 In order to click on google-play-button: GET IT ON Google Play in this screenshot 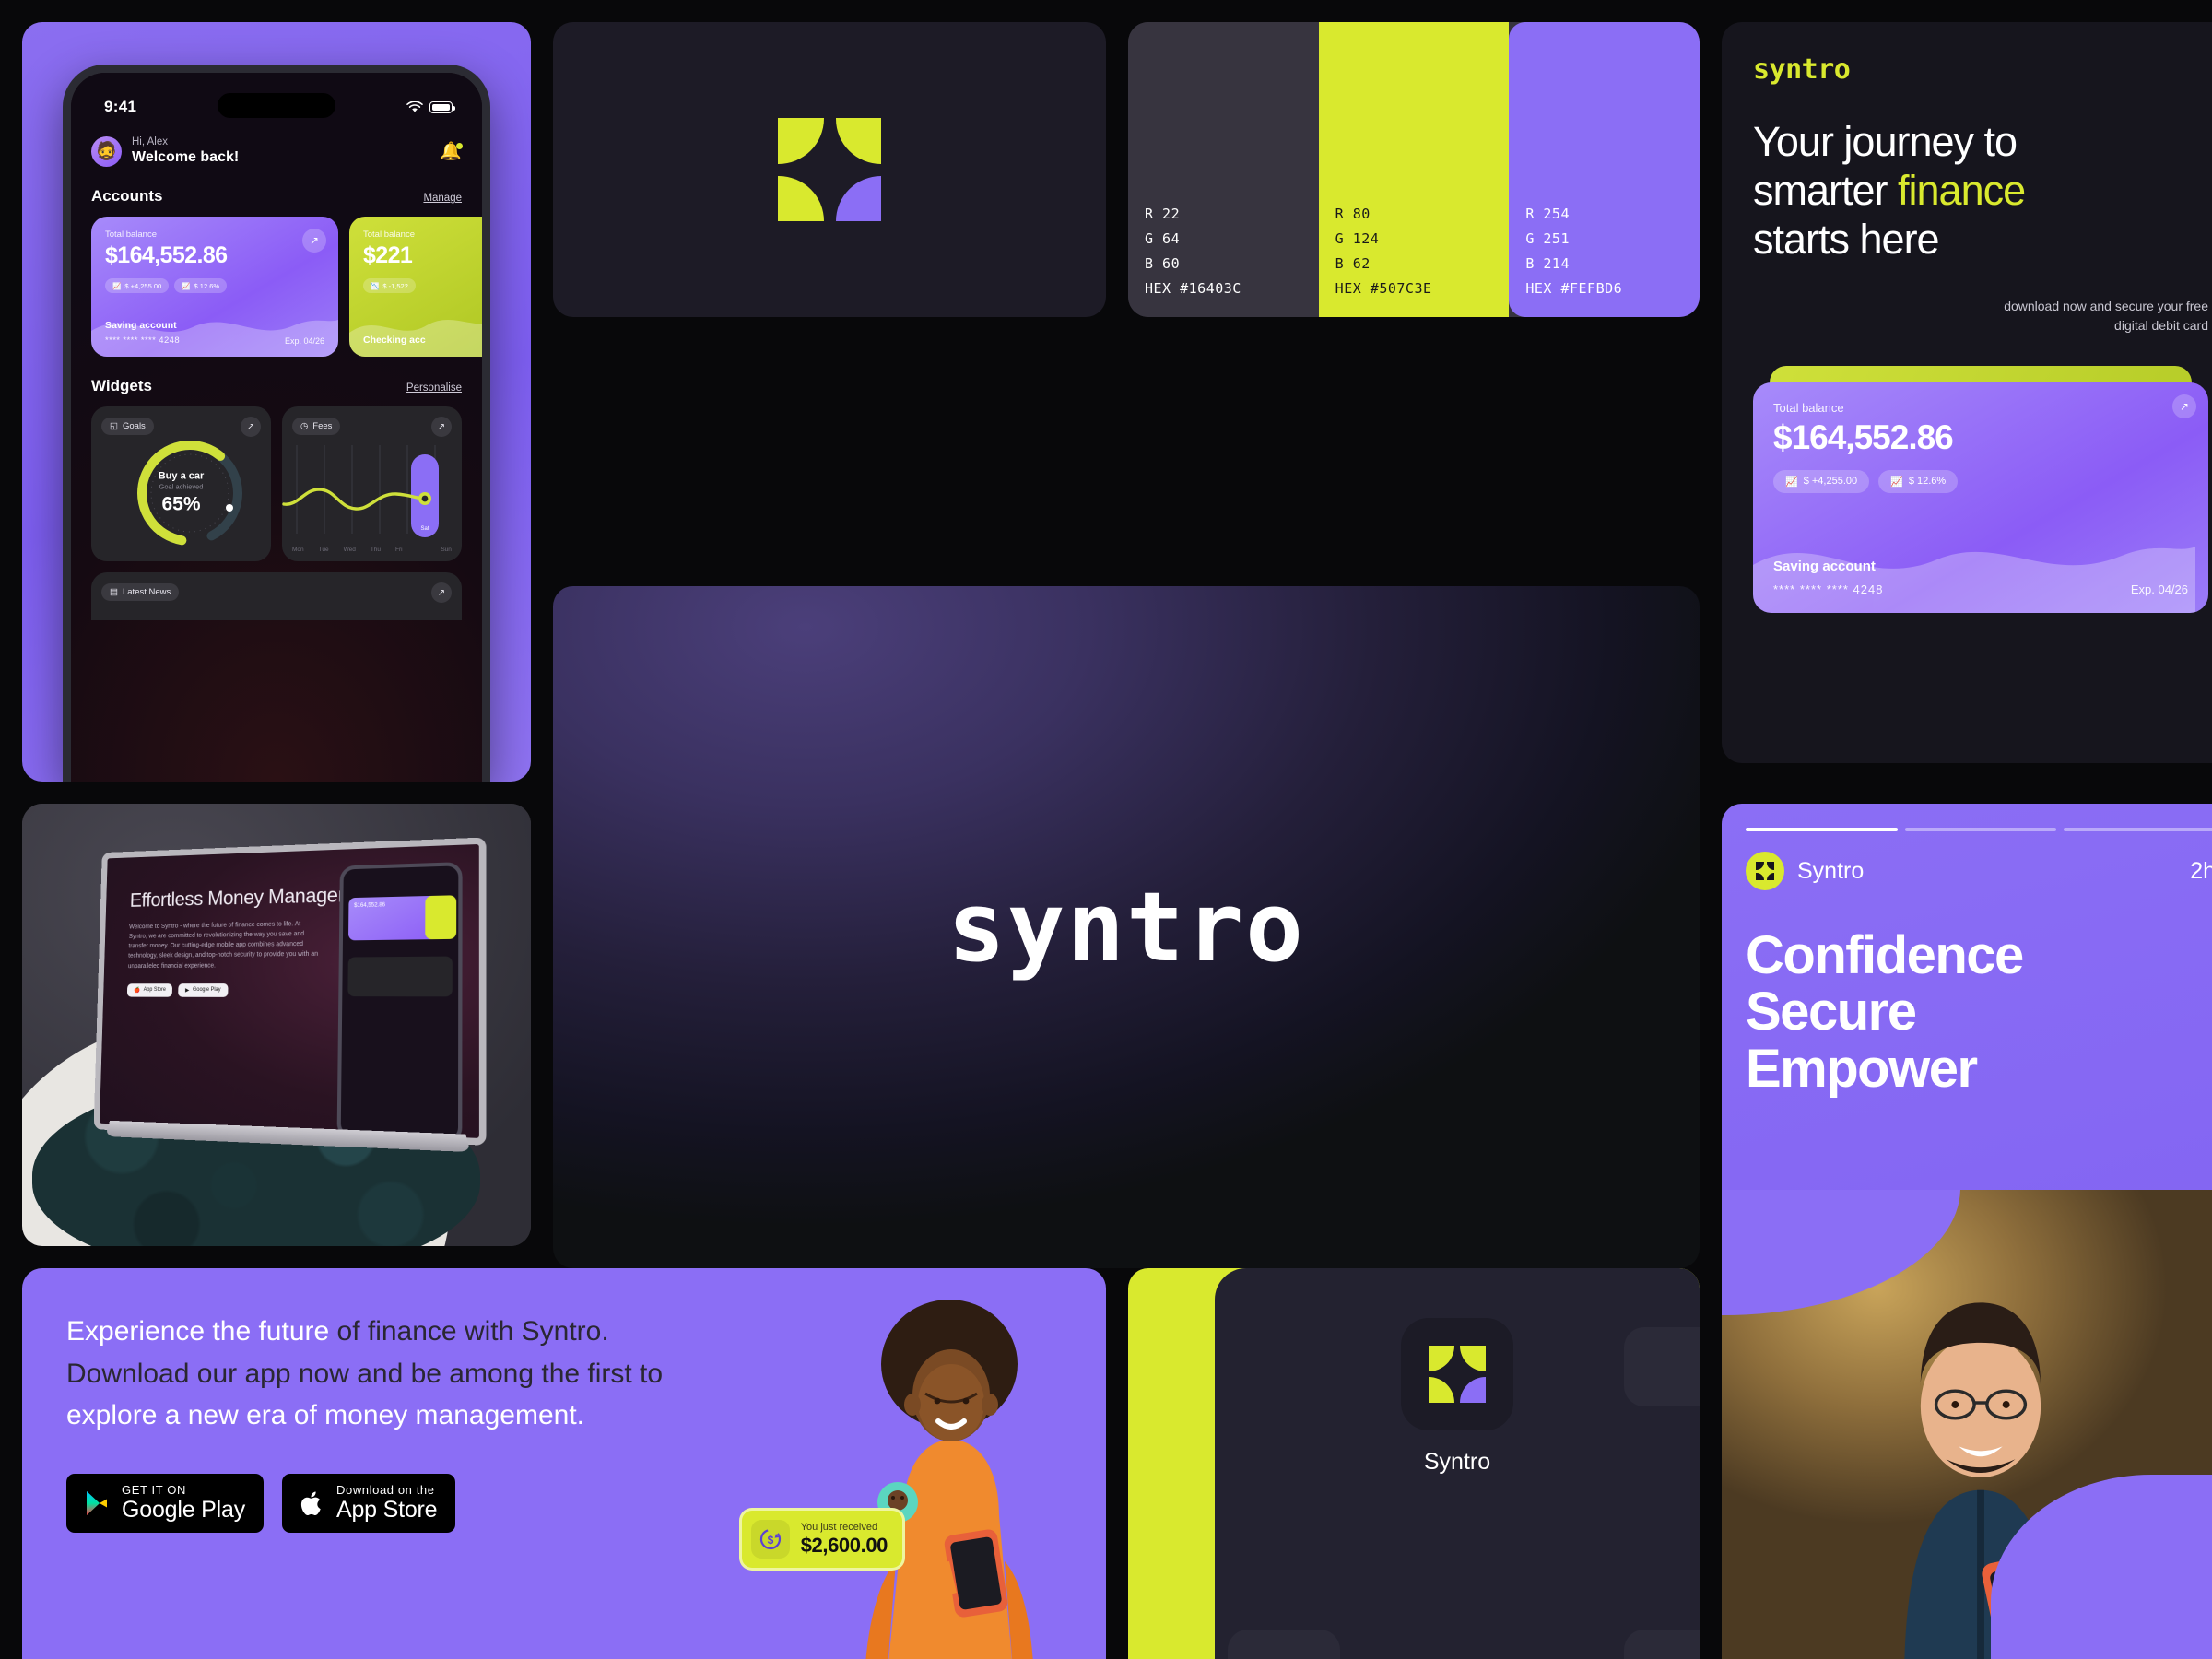, I will do `click(165, 1503)`.